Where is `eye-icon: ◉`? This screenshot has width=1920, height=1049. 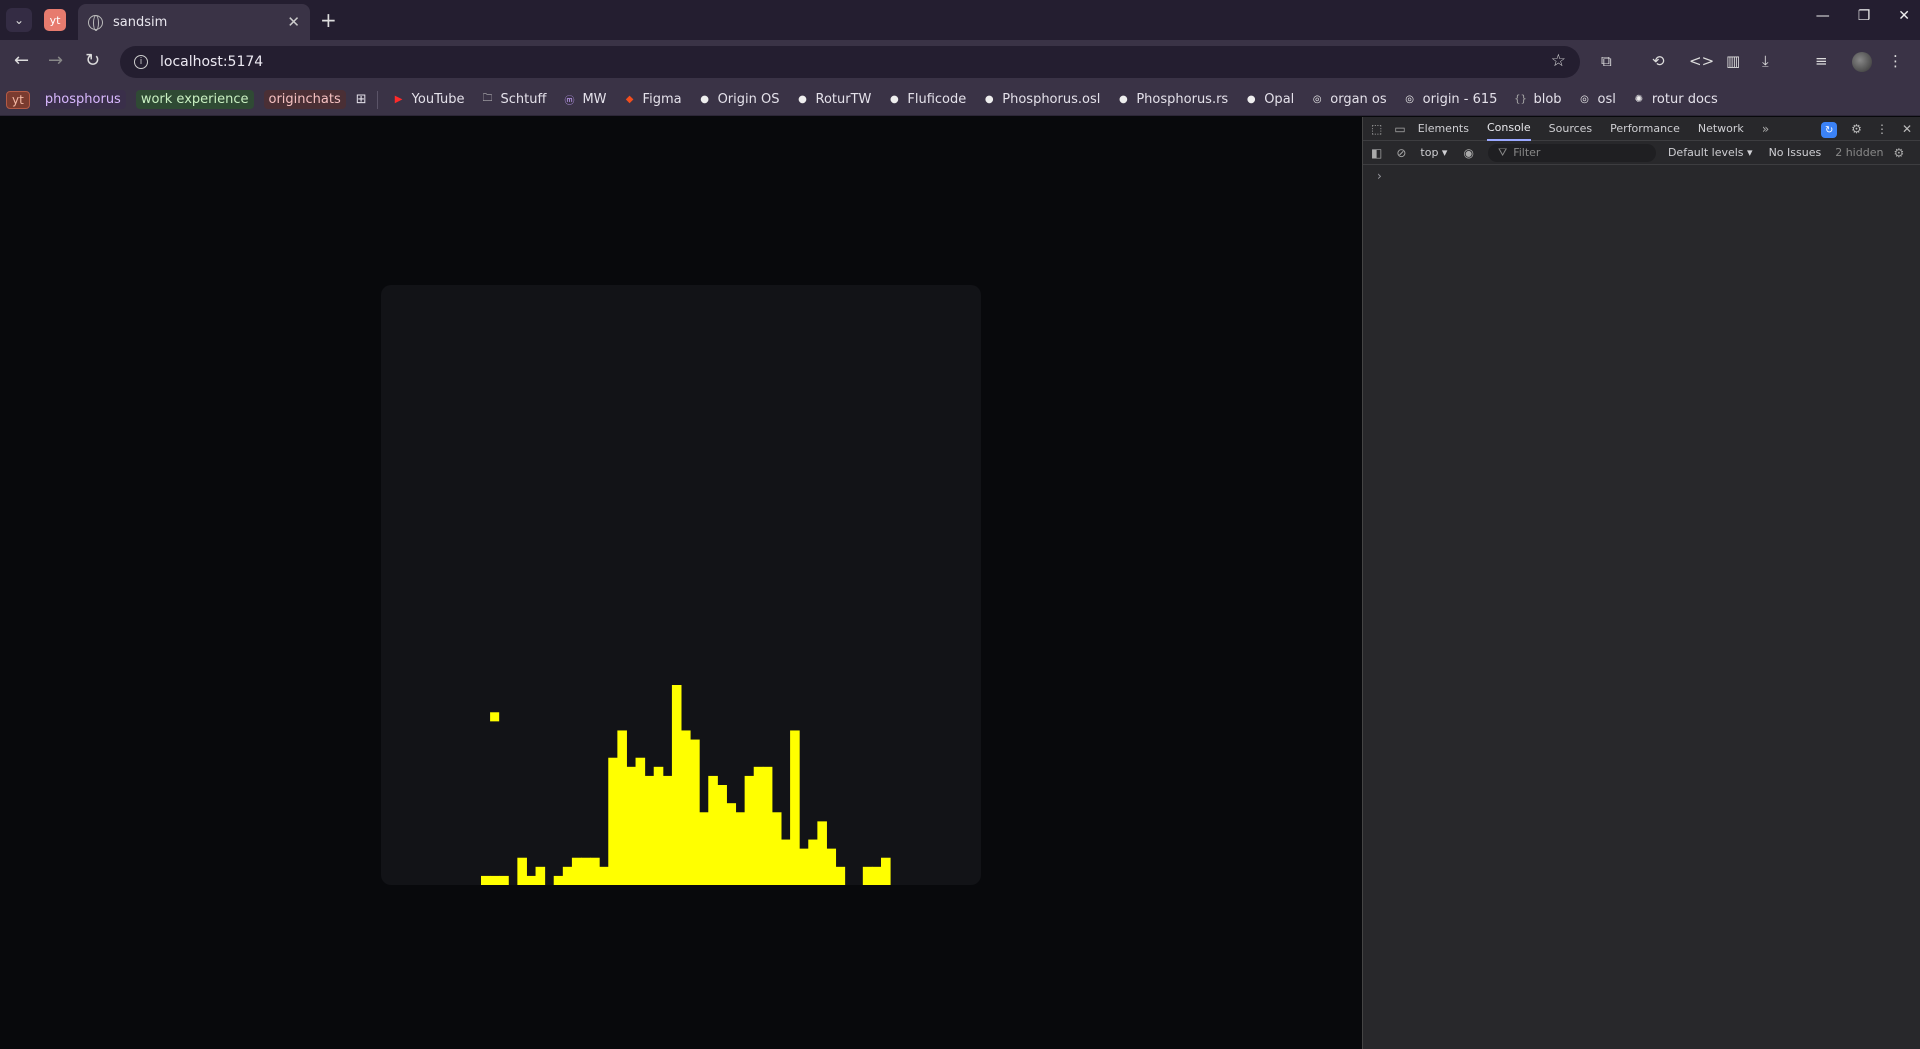
eye-icon: ◉ is located at coordinates (1468, 153).